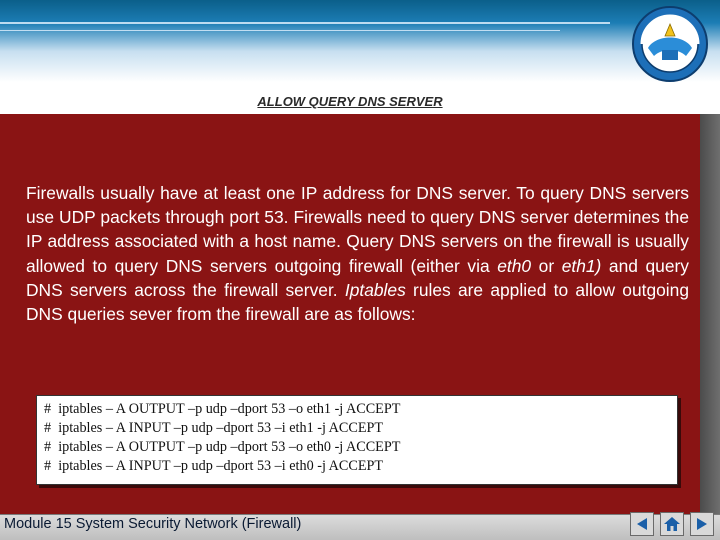 This screenshot has height=540, width=720. What do you see at coordinates (514, 265) in the screenshot?
I see `para-eth0: eth0` at bounding box center [514, 265].